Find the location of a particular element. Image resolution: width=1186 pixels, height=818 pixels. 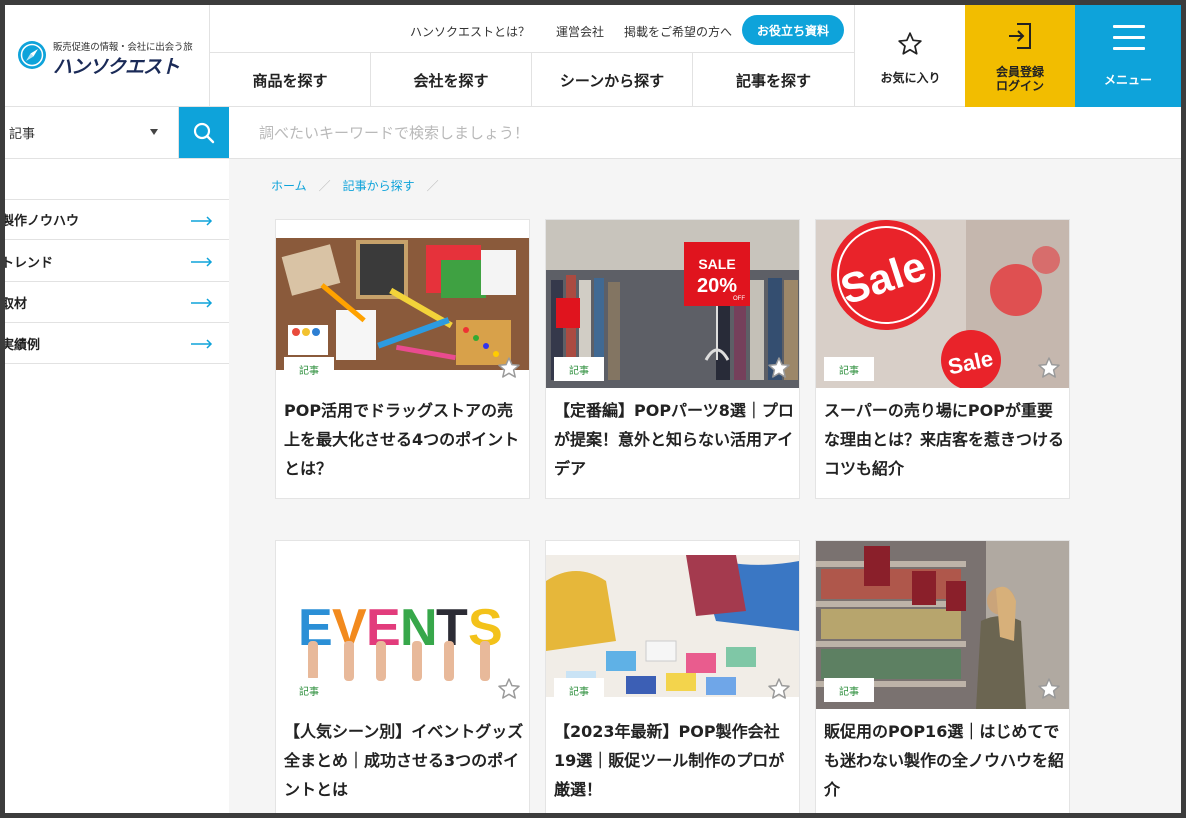

login-label: 会員登録 ログイン is located at coordinates (1020, 79).